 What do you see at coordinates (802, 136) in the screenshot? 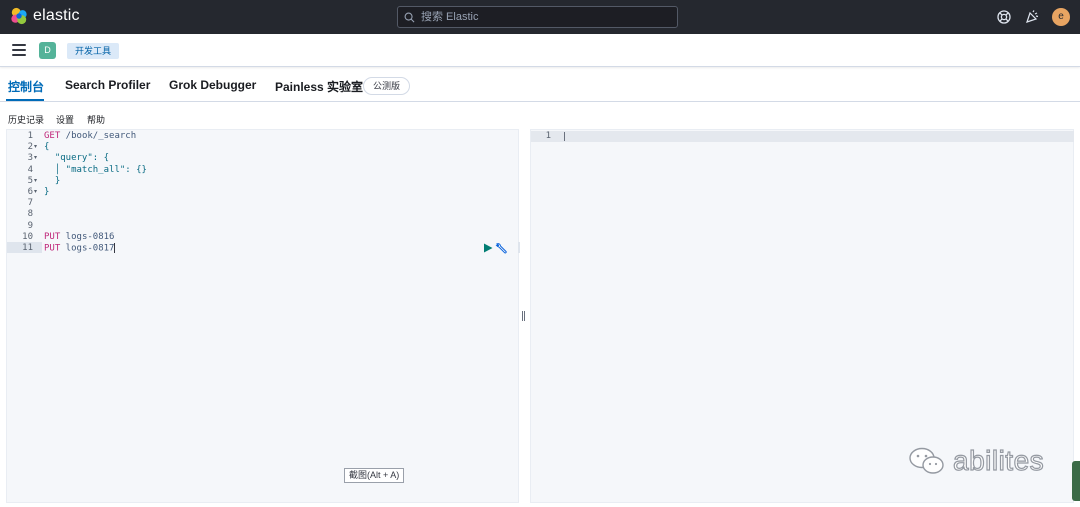
I see `output-active-line` at bounding box center [802, 136].